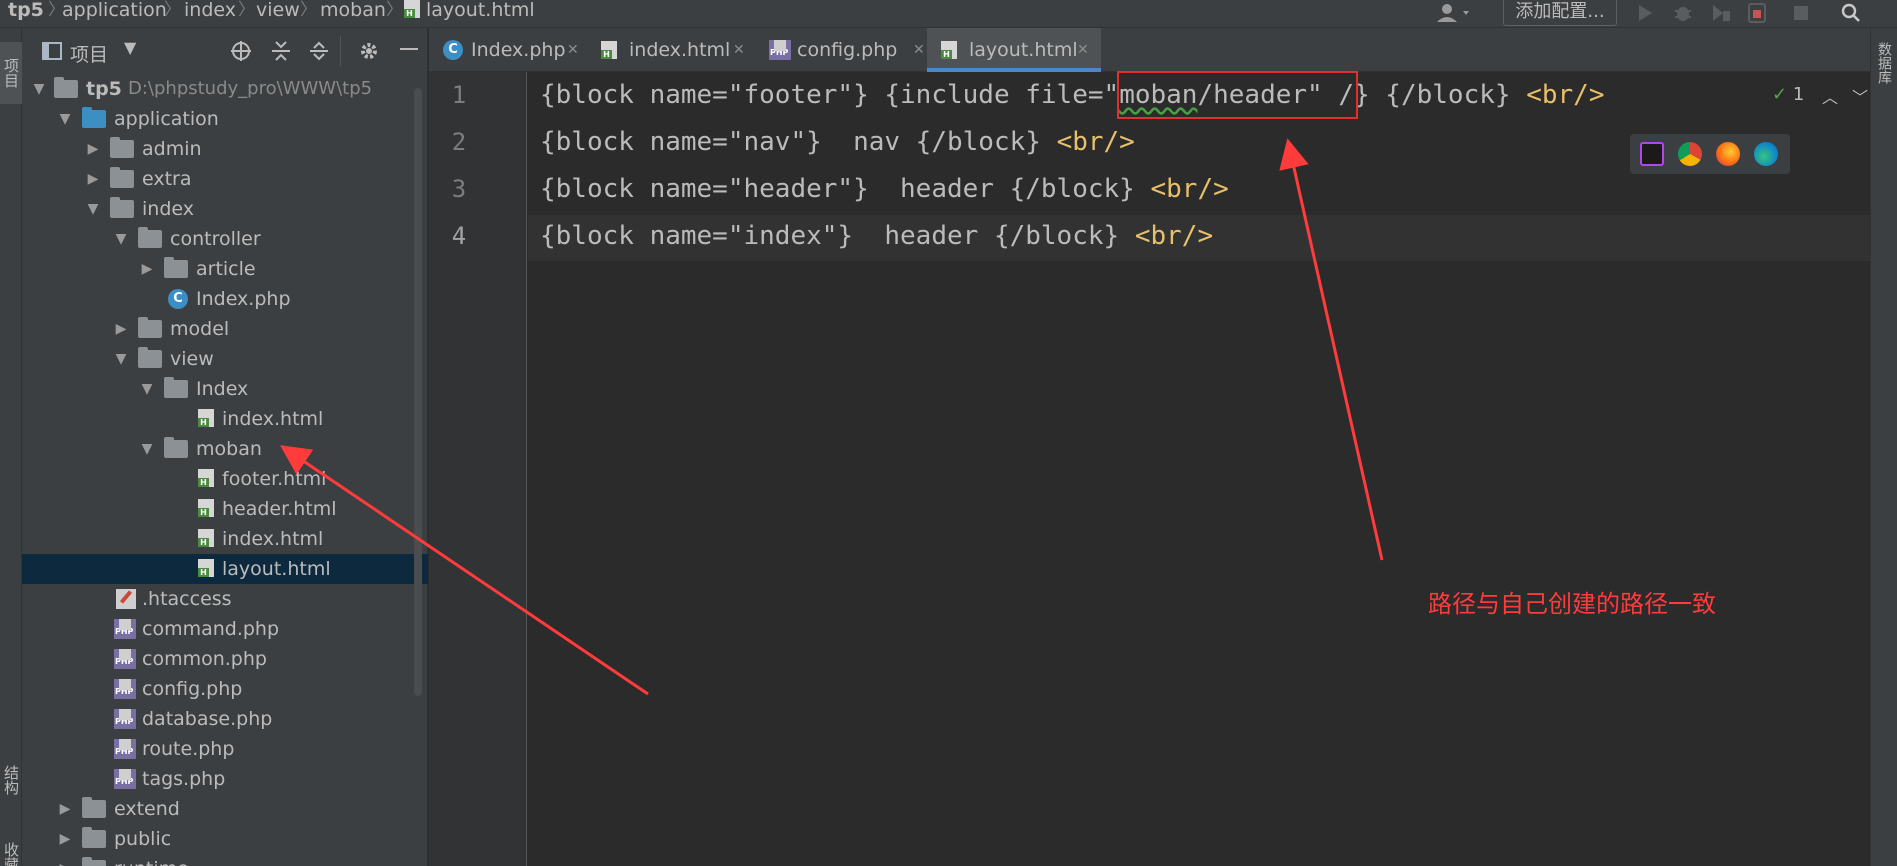 The image size is (1897, 866). Describe the element at coordinates (1798, 94) in the screenshot. I see `inspection-count: 1` at that location.